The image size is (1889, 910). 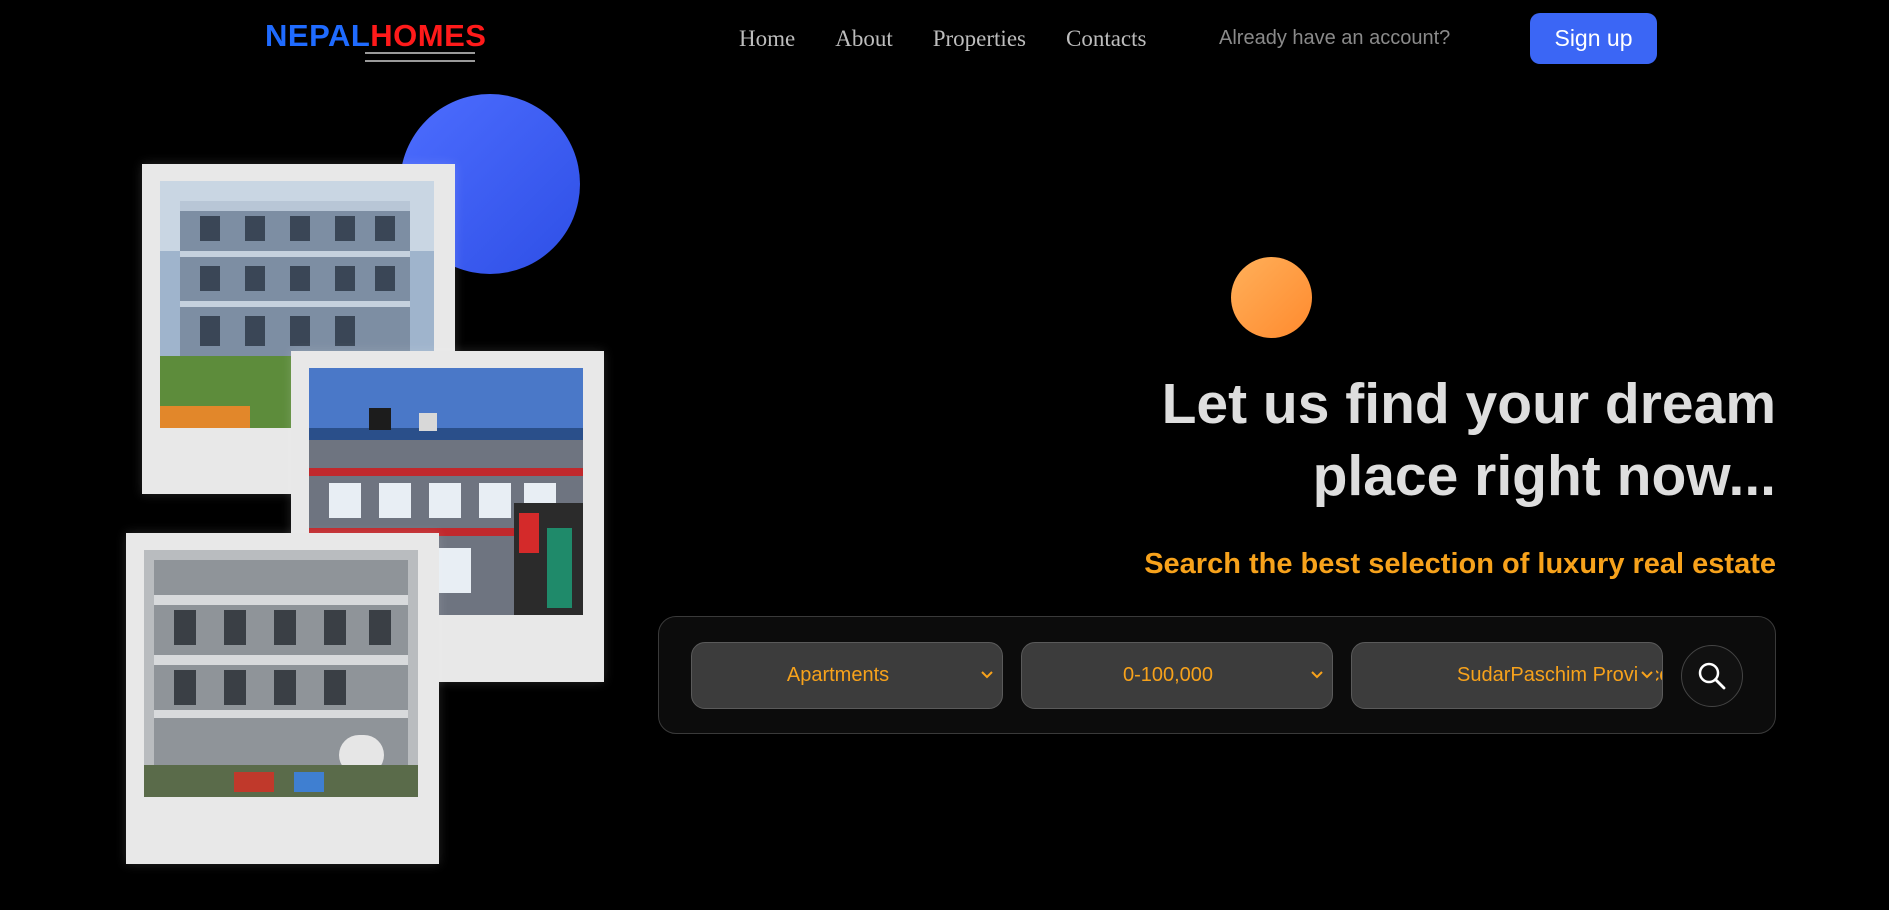 I want to click on nav-about: About, so click(x=864, y=39).